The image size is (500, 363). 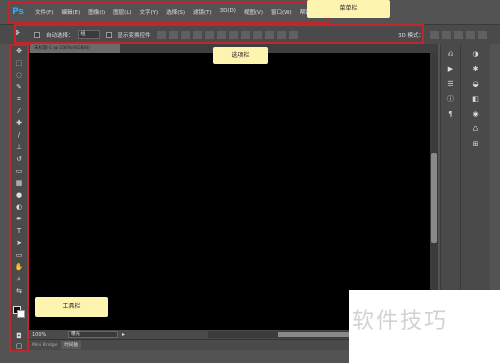 What do you see at coordinates (476, 54) in the screenshot?
I see `color-icon: ◑` at bounding box center [476, 54].